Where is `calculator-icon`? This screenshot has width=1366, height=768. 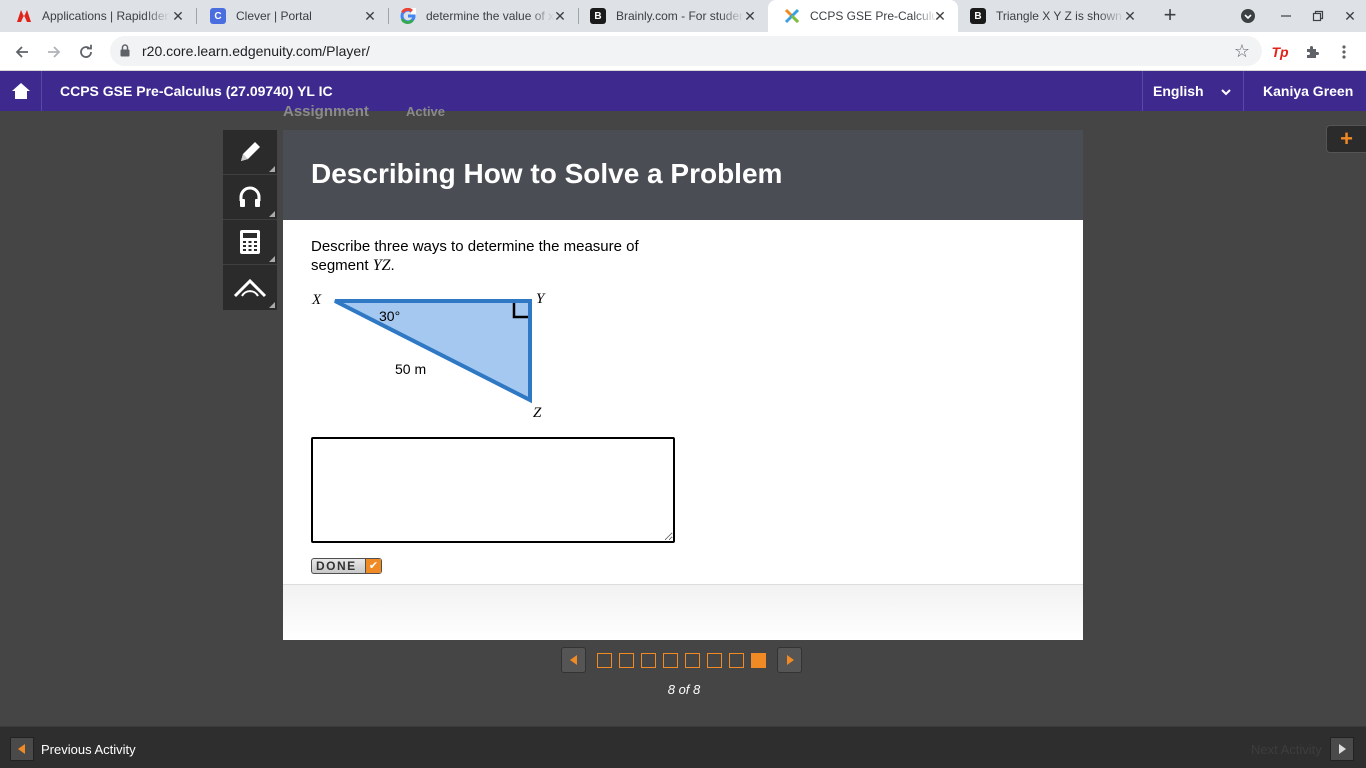
calculator-icon is located at coordinates (250, 242).